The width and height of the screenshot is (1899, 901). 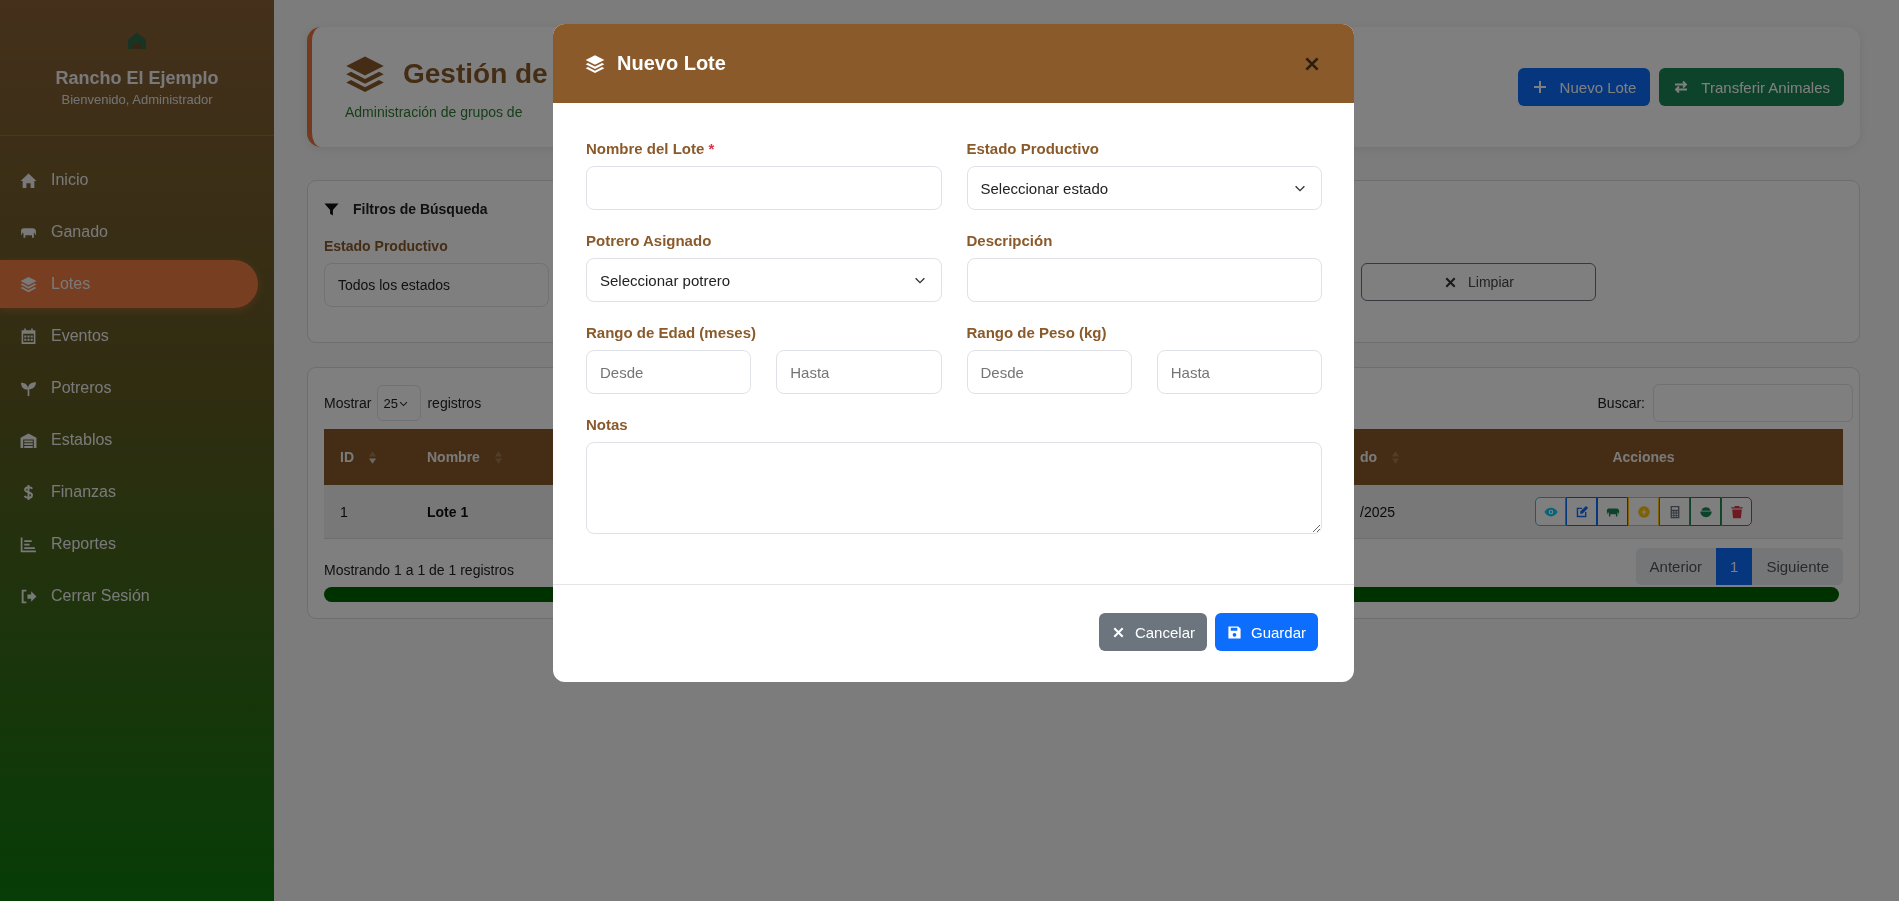 What do you see at coordinates (448, 511) in the screenshot?
I see `table-cell: Lote 1` at bounding box center [448, 511].